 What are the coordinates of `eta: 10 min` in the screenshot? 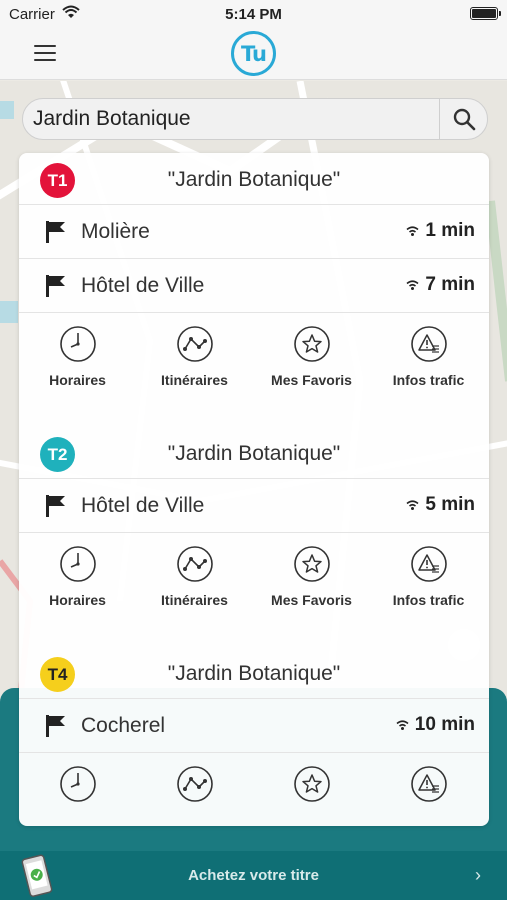 It's located at (435, 725).